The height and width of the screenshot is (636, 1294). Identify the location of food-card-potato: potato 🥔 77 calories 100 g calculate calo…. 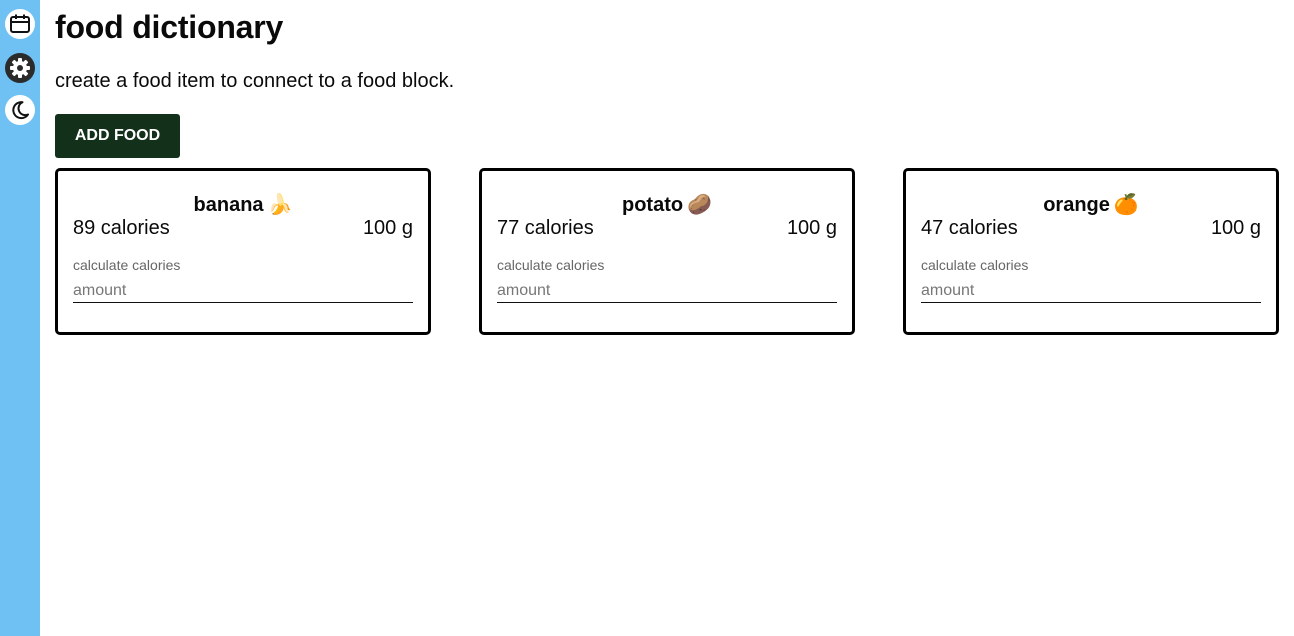
(667, 251).